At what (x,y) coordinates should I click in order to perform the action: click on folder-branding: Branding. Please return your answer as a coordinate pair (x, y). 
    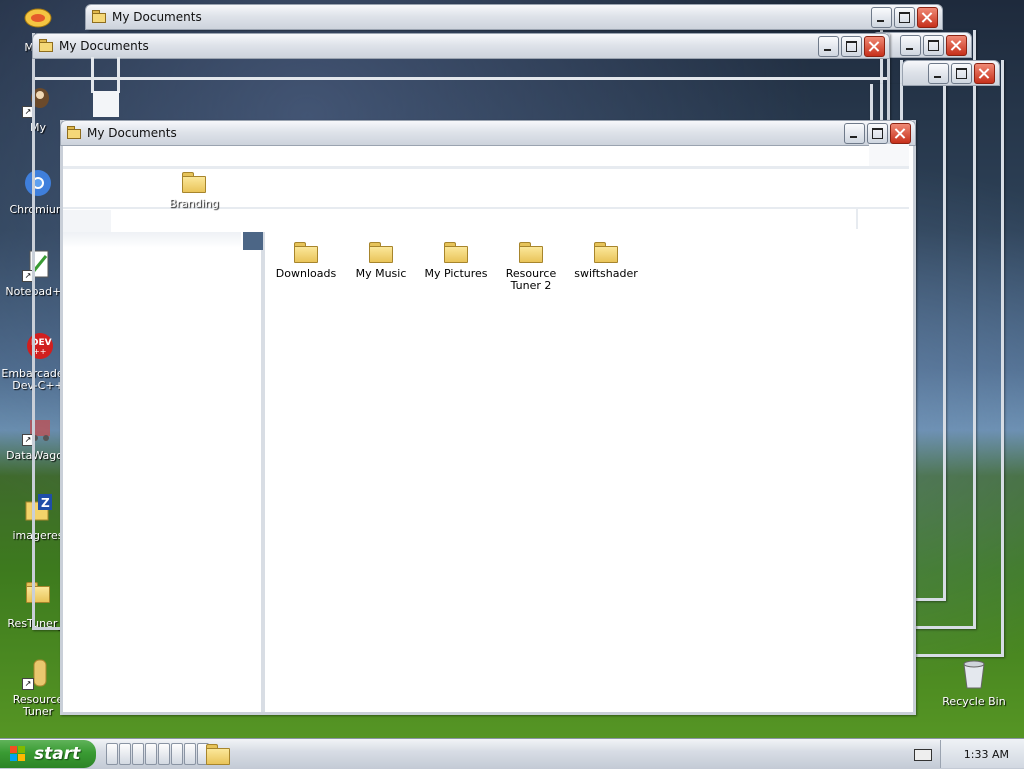
    Looking at the image, I should click on (194, 191).